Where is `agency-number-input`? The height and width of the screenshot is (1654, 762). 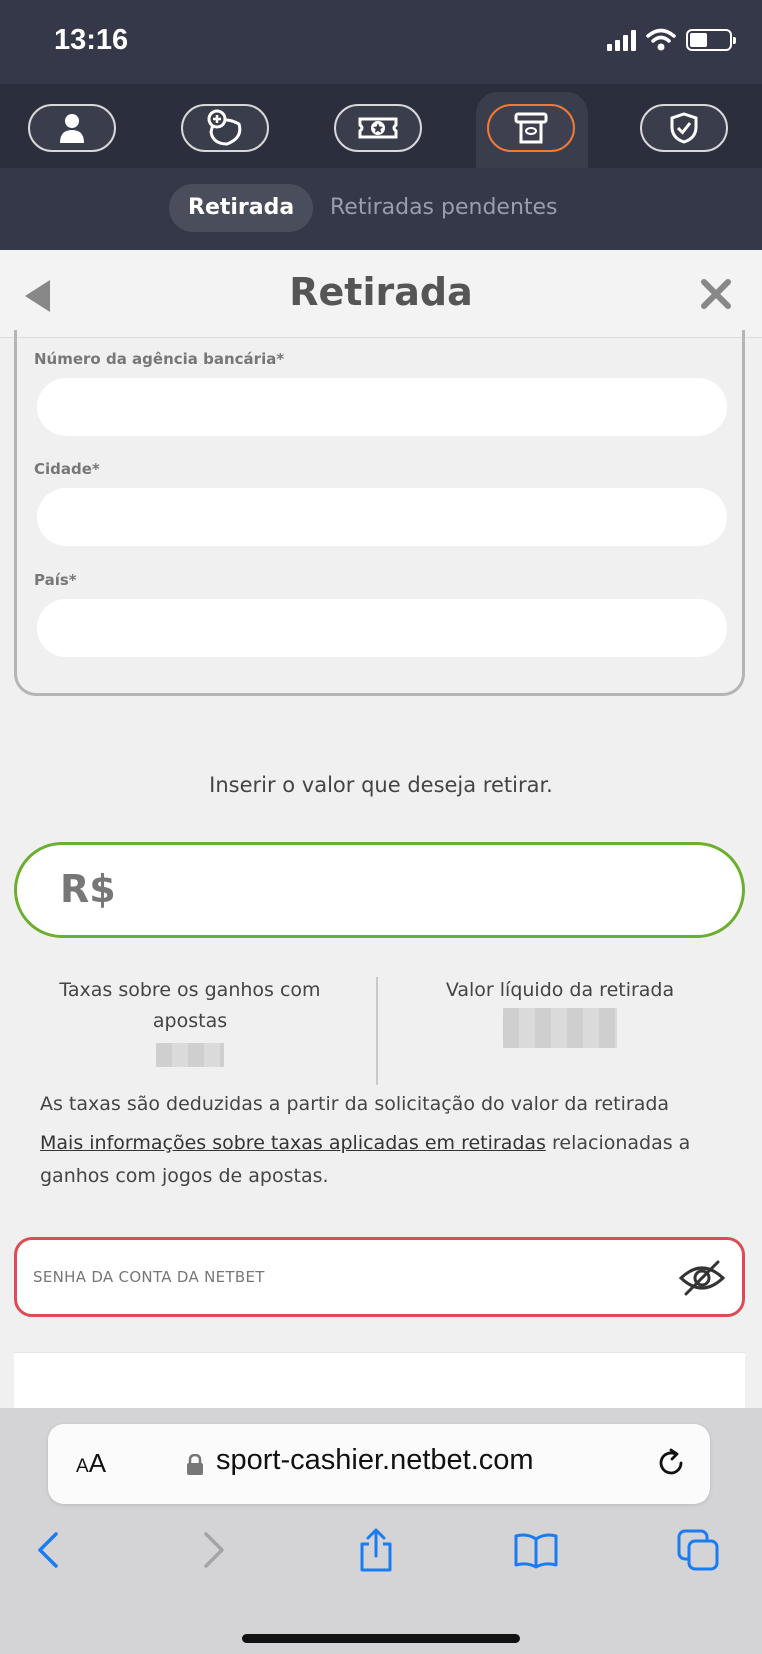 agency-number-input is located at coordinates (382, 407).